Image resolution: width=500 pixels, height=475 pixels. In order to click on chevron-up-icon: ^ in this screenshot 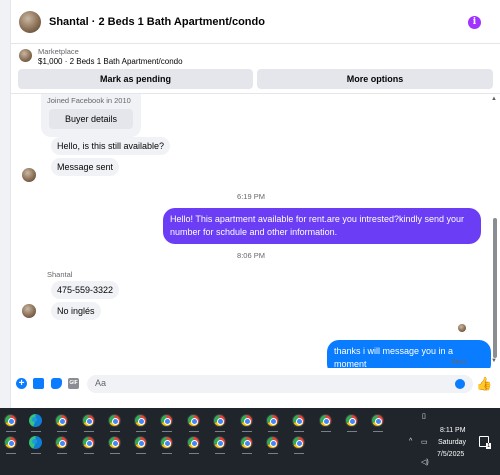, I will do `click(410, 441)`.